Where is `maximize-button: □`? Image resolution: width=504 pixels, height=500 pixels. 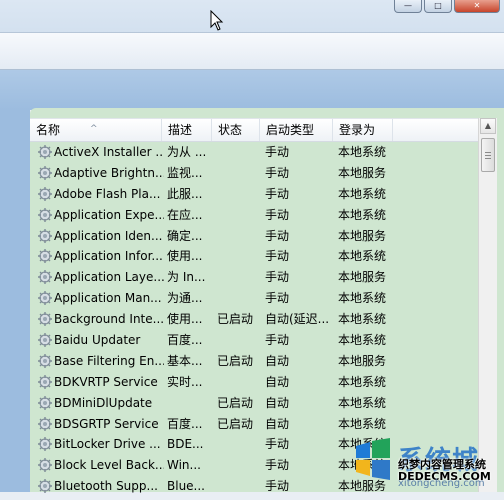
maximize-button: □ is located at coordinates (438, 6).